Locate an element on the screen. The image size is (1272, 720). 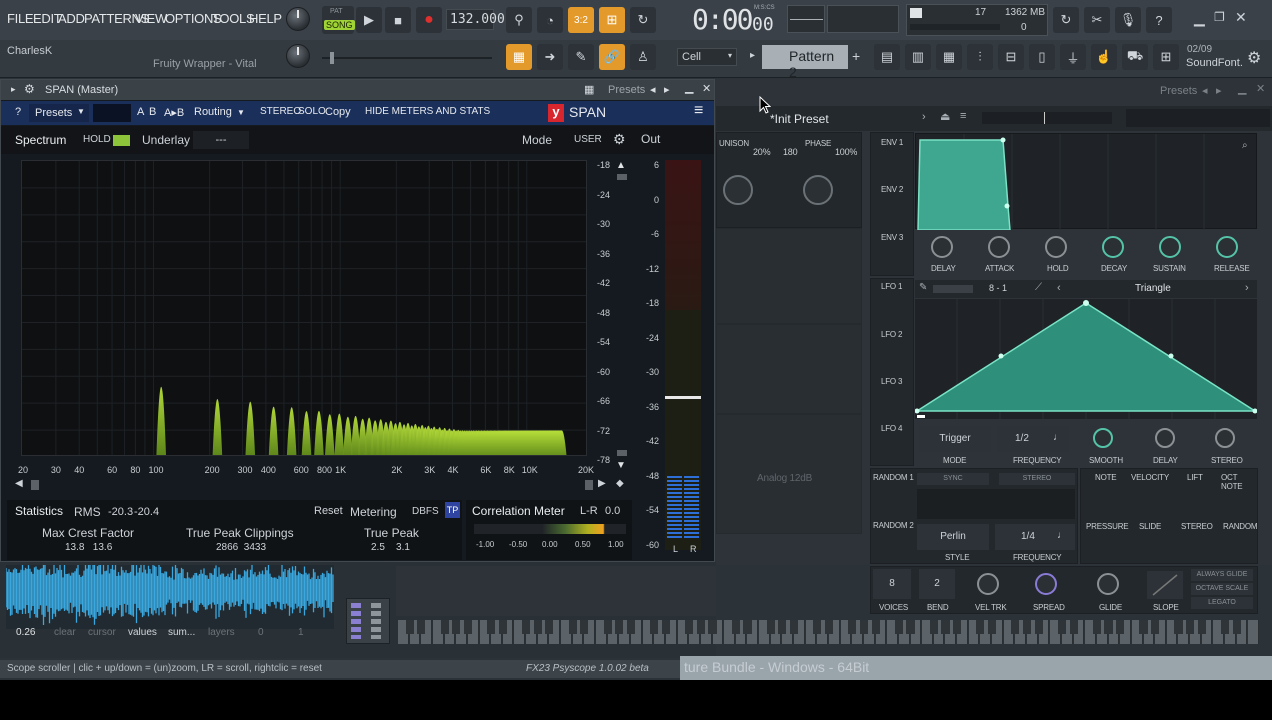
preset-next-icon: › is located at coordinates (924, 117).